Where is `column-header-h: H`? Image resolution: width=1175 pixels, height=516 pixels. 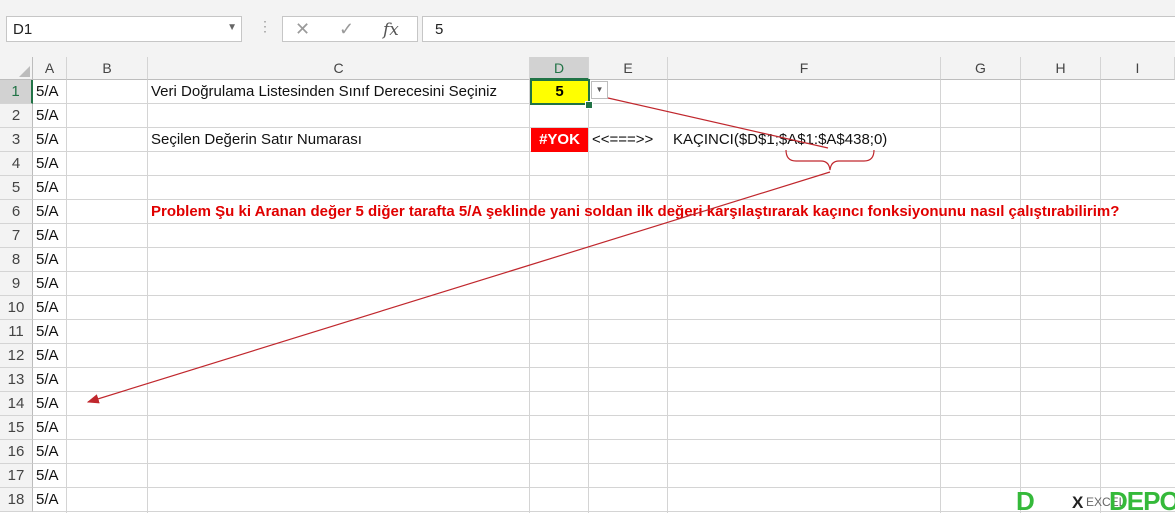
column-header-h: H is located at coordinates (1061, 68).